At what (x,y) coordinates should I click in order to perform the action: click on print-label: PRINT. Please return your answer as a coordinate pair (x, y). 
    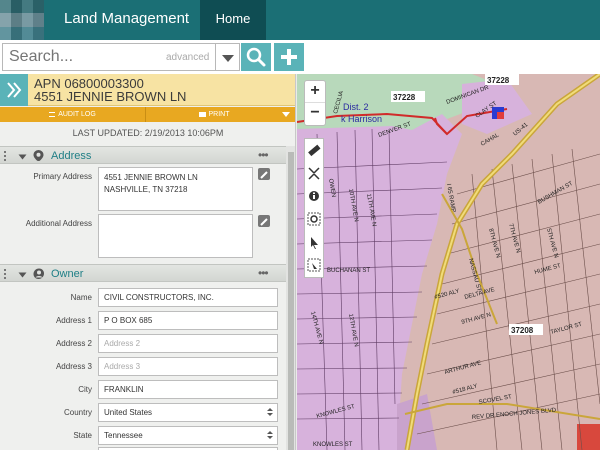
    Looking at the image, I should click on (219, 114).